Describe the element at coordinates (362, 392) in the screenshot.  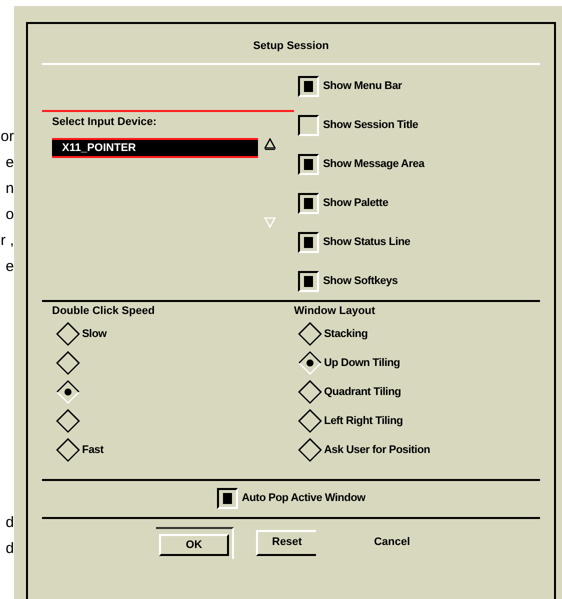
I see `radio-label: Quadrant Tiling` at that location.